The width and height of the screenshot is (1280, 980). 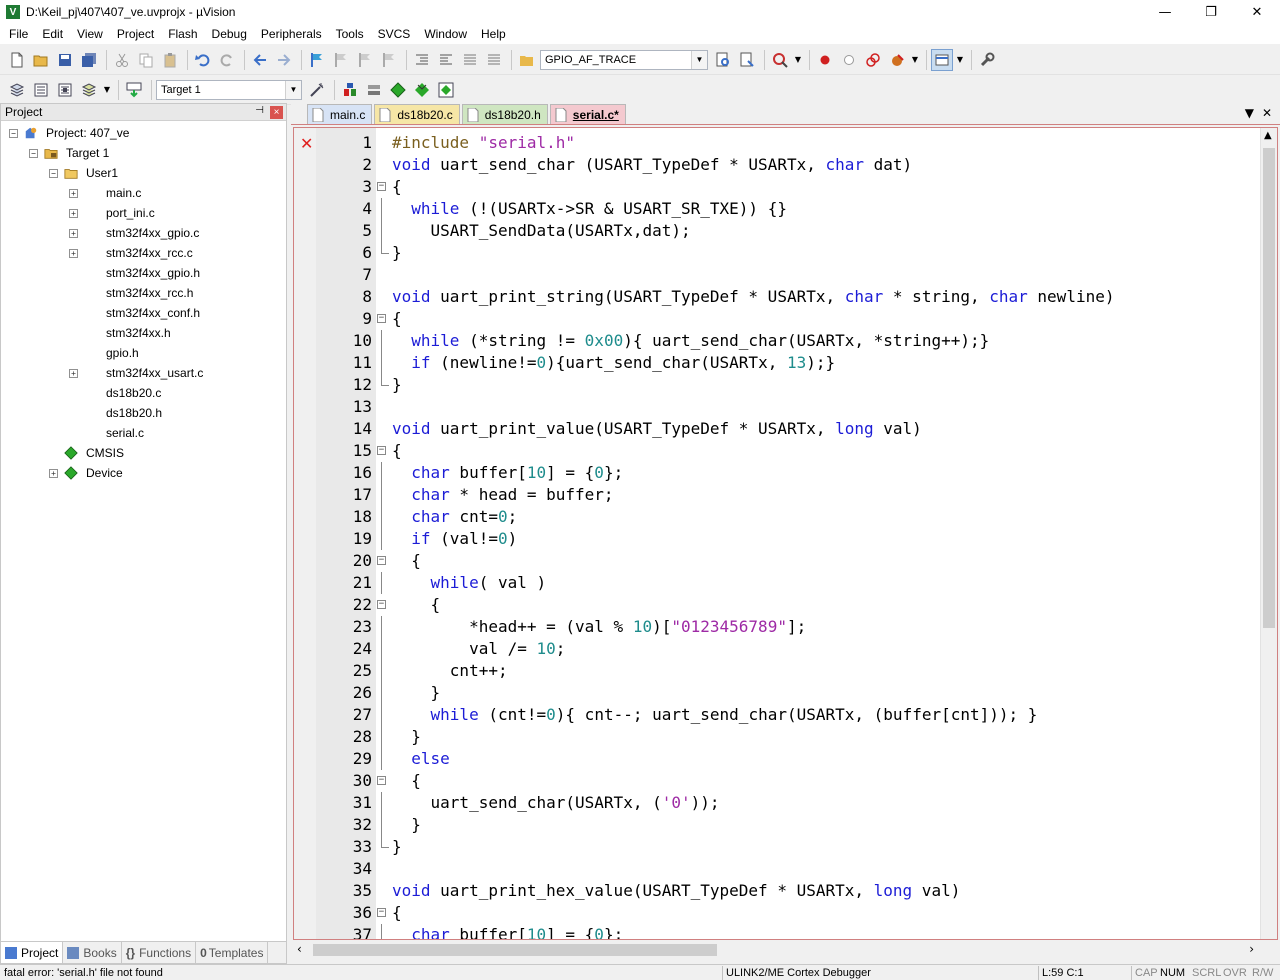 I want to click on tree-file: ds18b20.c, so click(x=143, y=393).